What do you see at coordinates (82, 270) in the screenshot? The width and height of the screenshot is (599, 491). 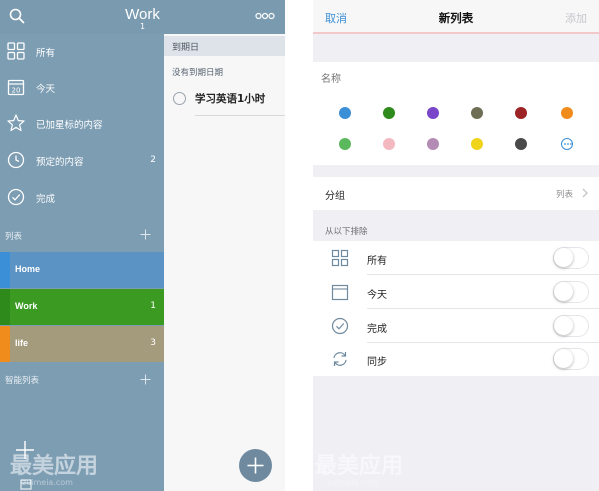 I see `list-item-home: Home` at bounding box center [82, 270].